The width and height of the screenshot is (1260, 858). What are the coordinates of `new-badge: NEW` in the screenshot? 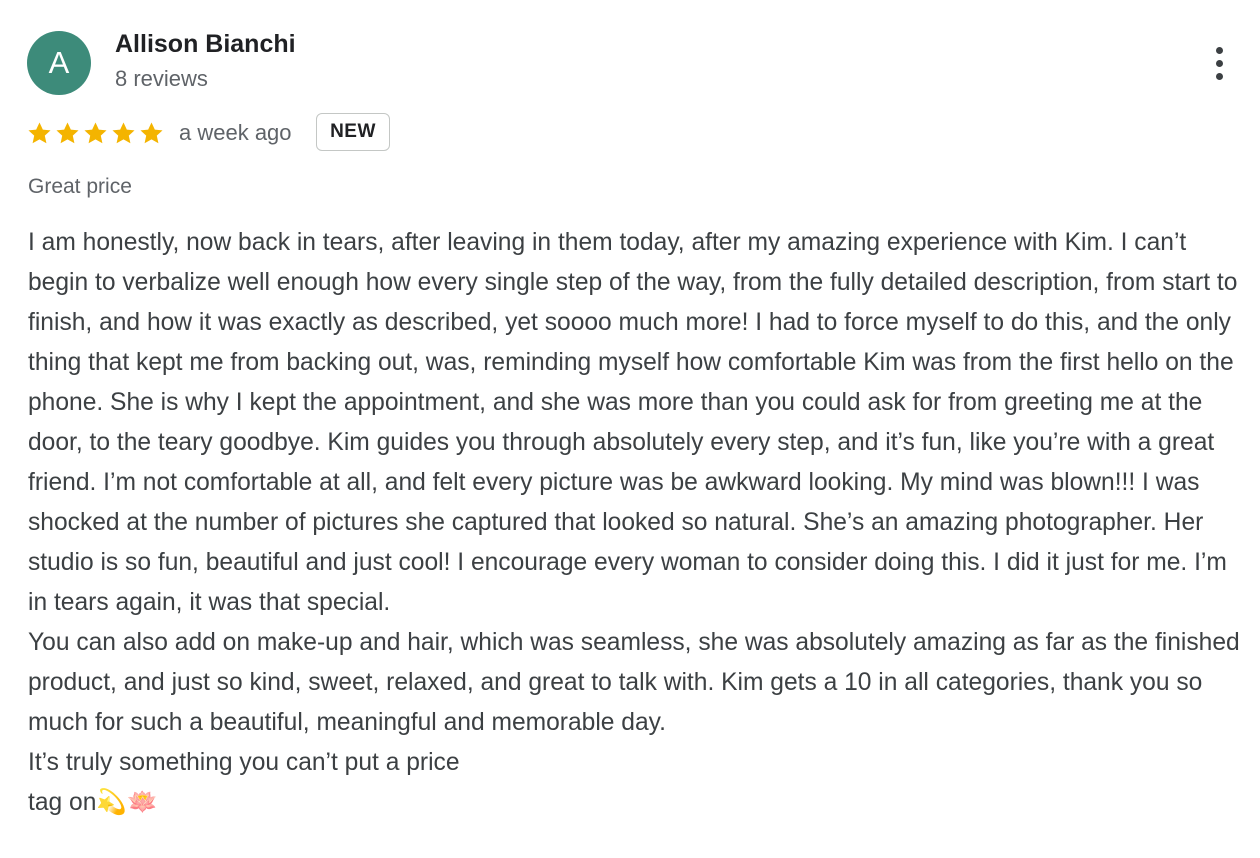 It's located at (353, 132).